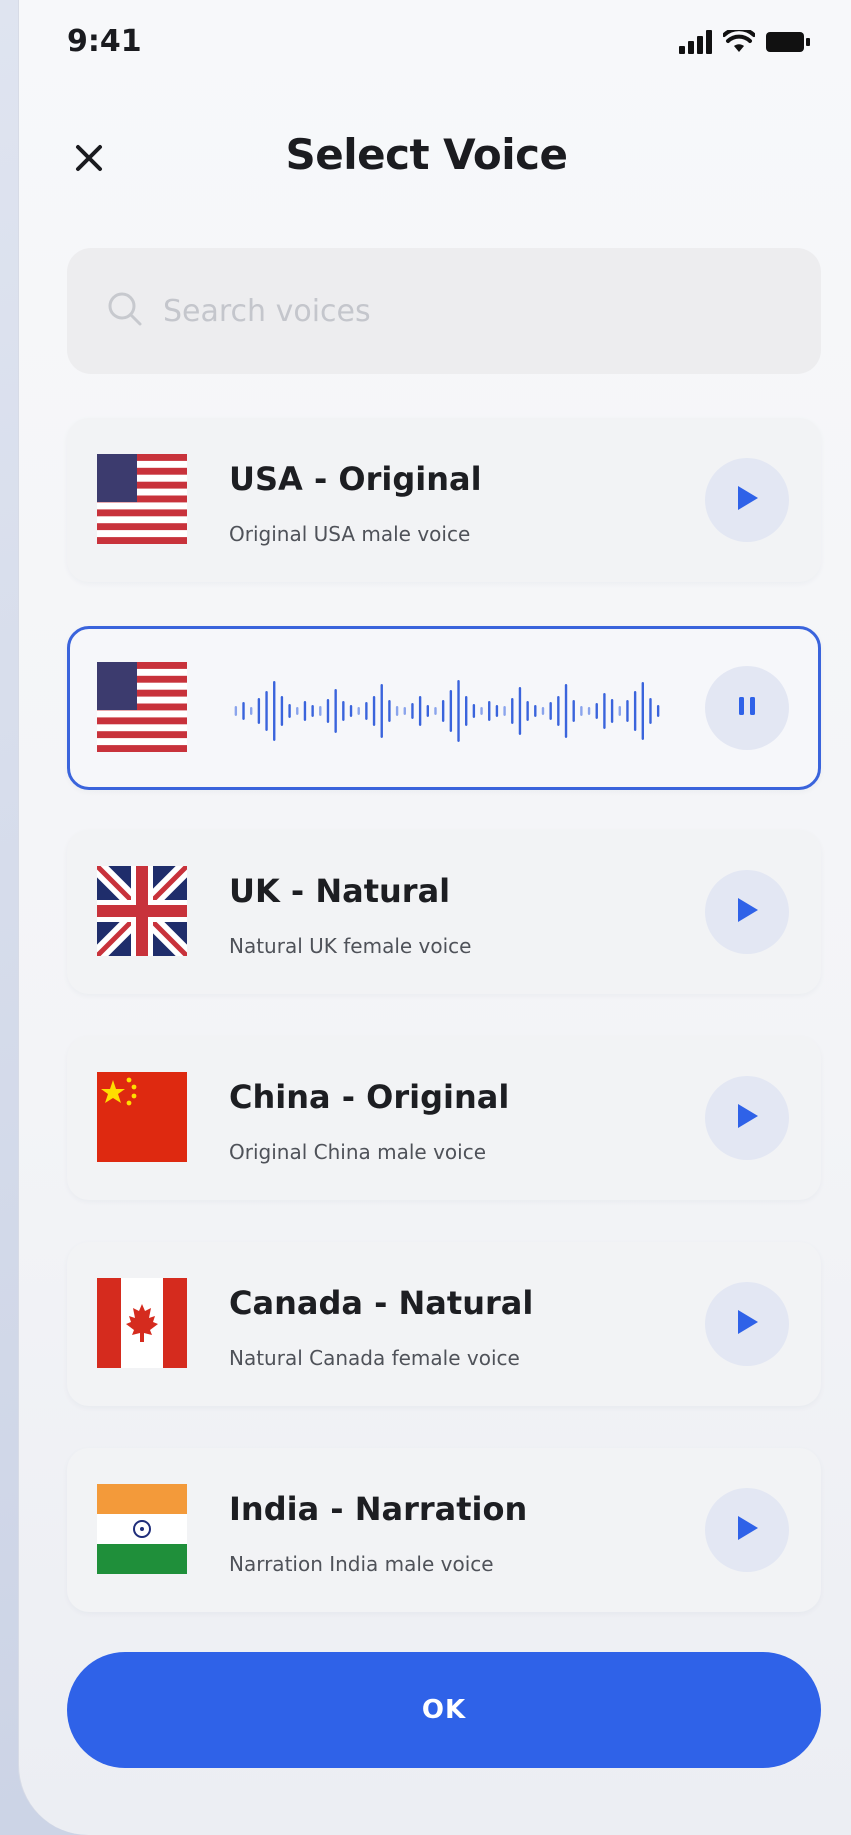 The width and height of the screenshot is (851, 1835). What do you see at coordinates (355, 479) in the screenshot?
I see `voice-name: USA - Original` at bounding box center [355, 479].